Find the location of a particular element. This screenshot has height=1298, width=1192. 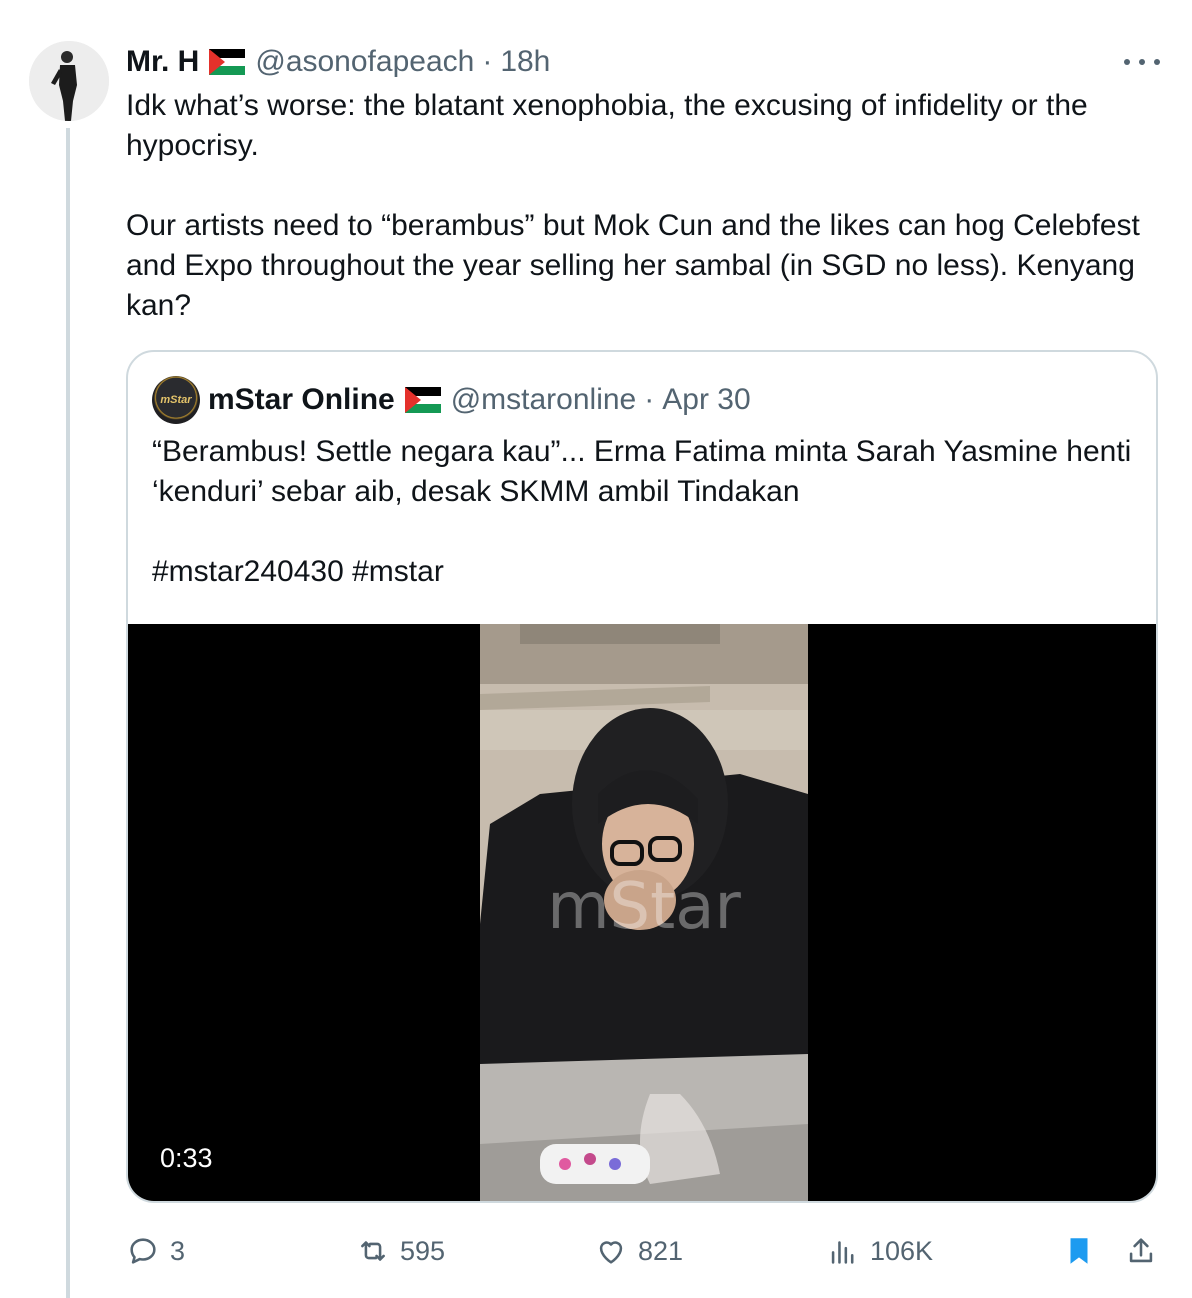

quoted-time: Apr 30 is located at coordinates (706, 399).